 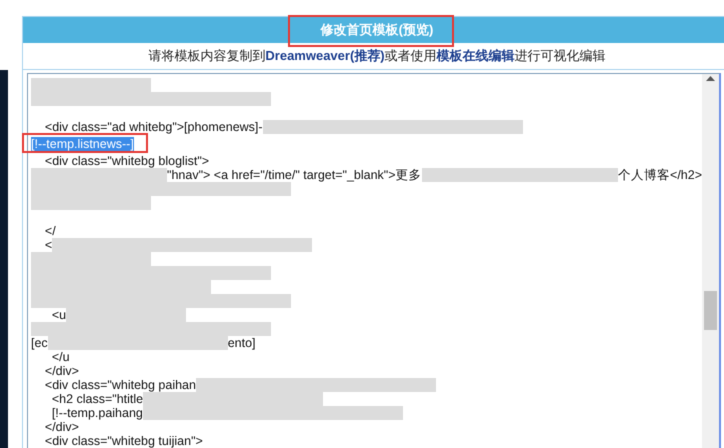 I want to click on code-line: <h2 class="htitle, so click(x=97, y=399).